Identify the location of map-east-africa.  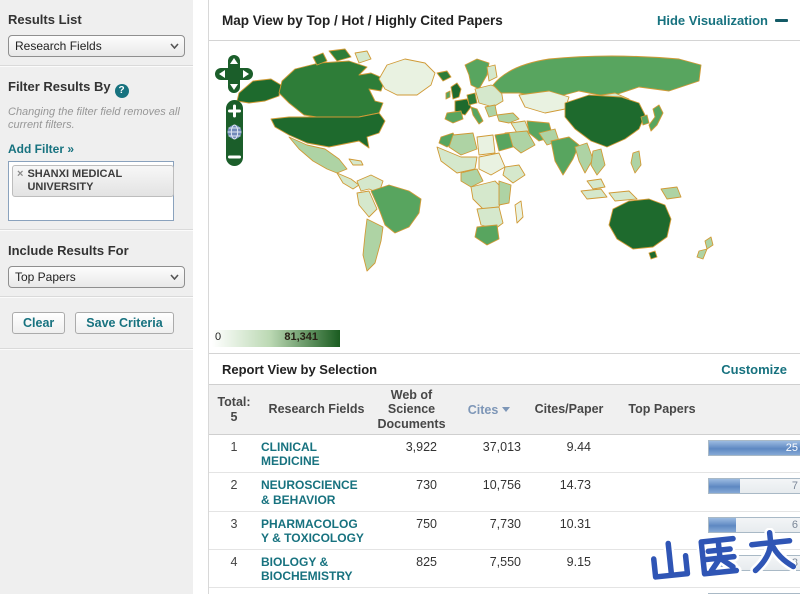
(505, 193).